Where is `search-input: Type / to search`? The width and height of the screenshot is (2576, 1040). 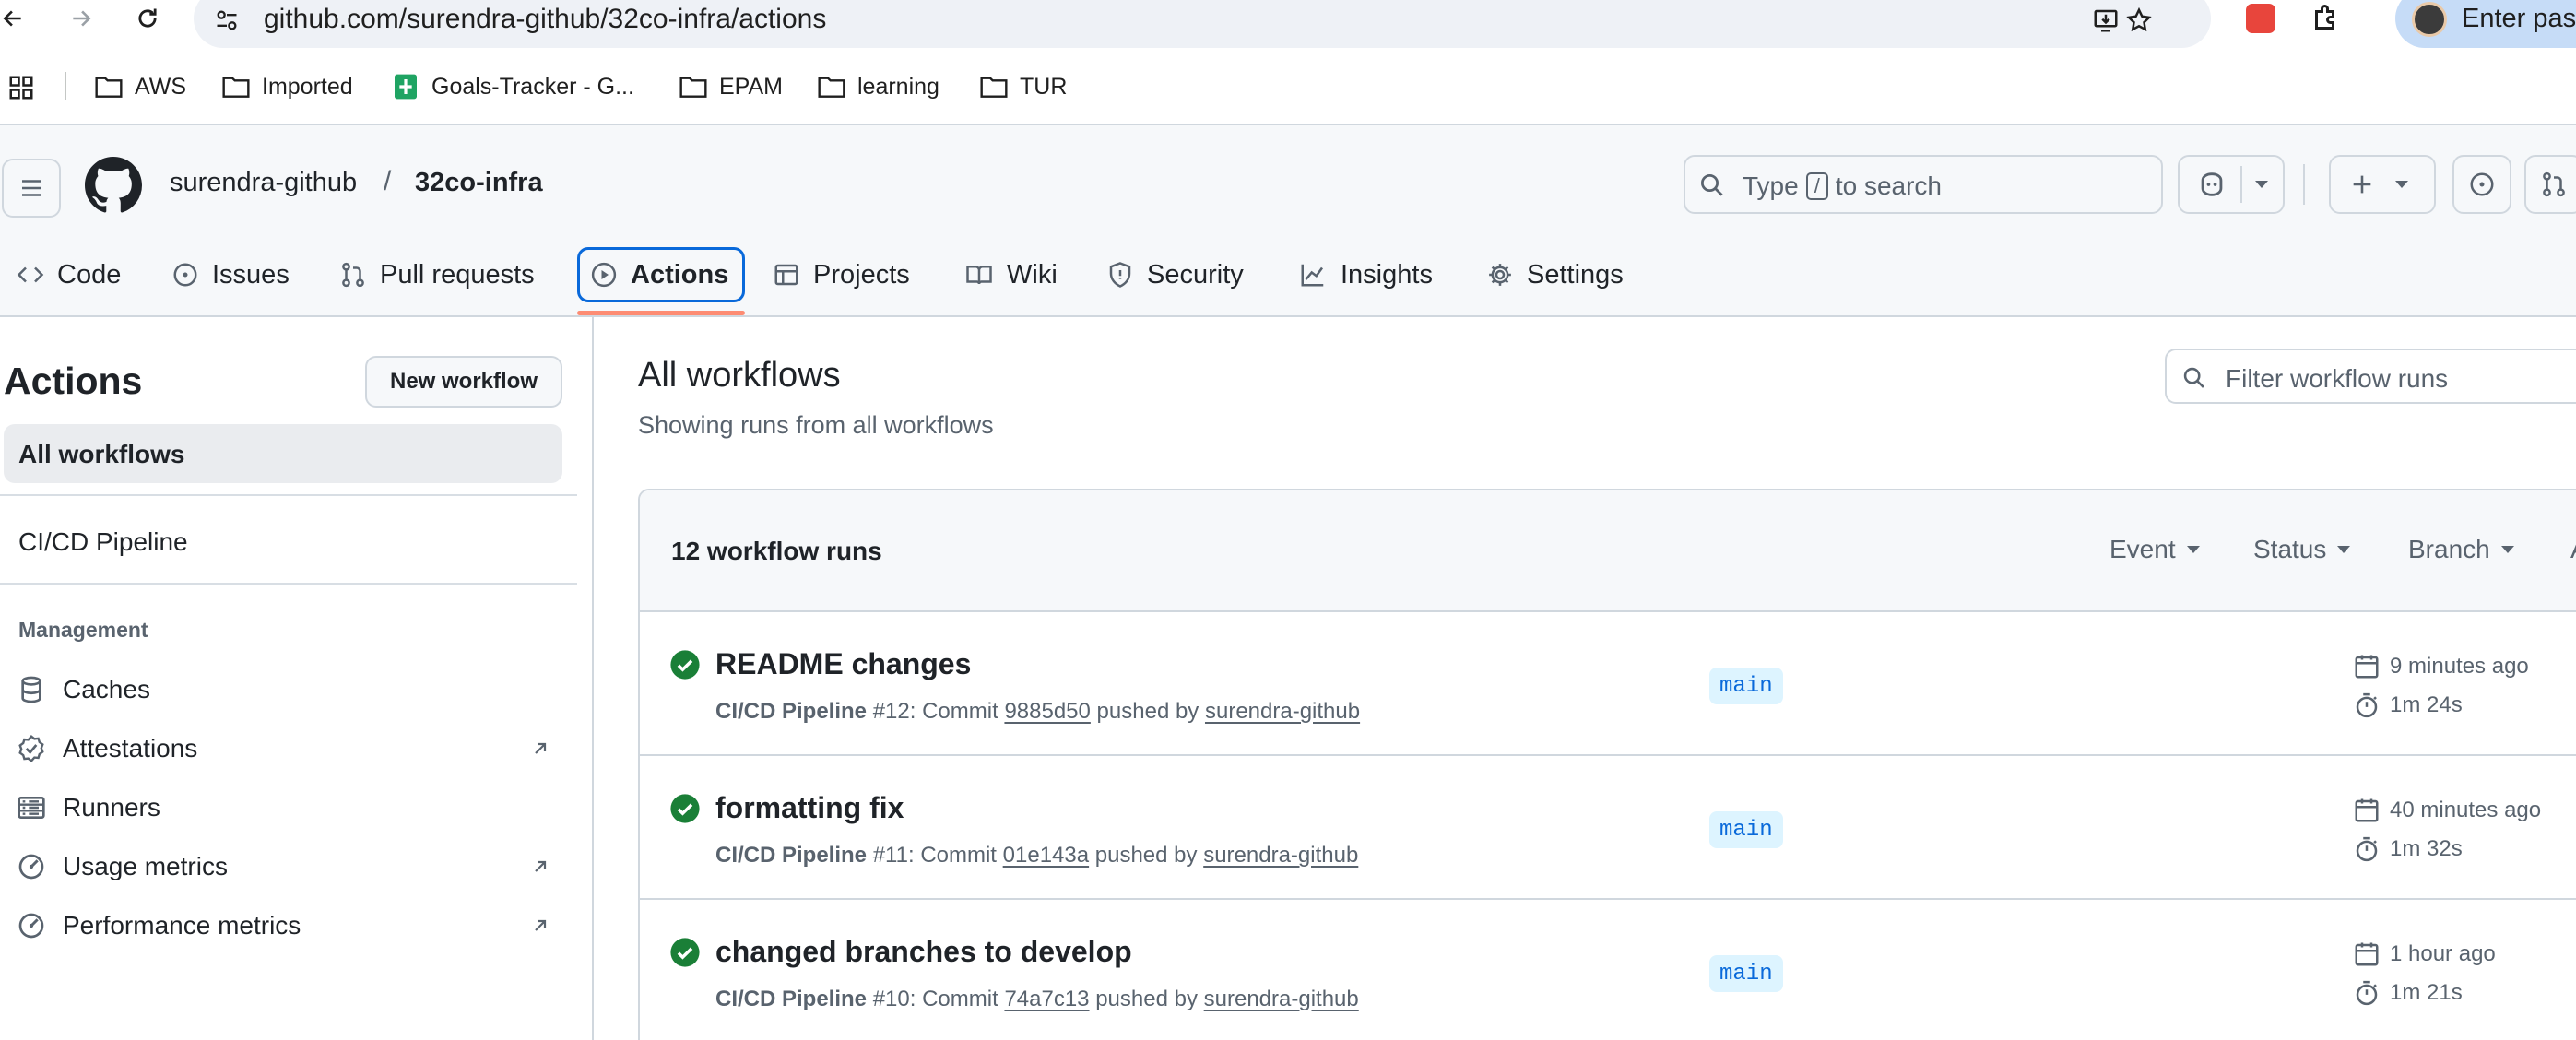 search-input: Type / to search is located at coordinates (1923, 184).